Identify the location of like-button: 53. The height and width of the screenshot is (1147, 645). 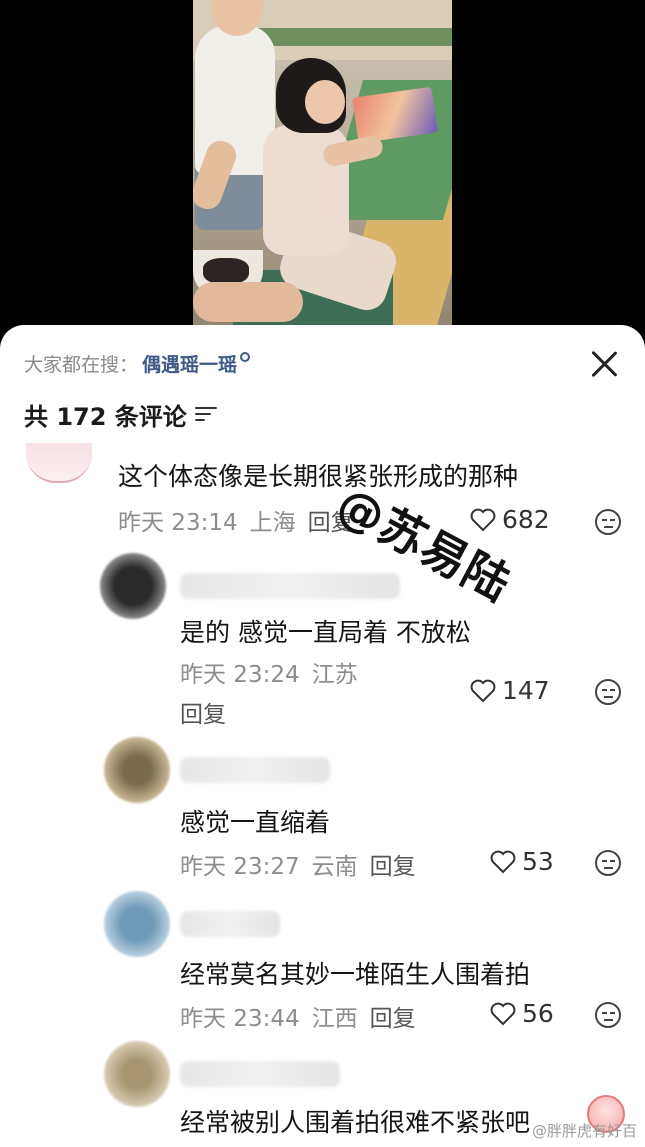
(522, 861).